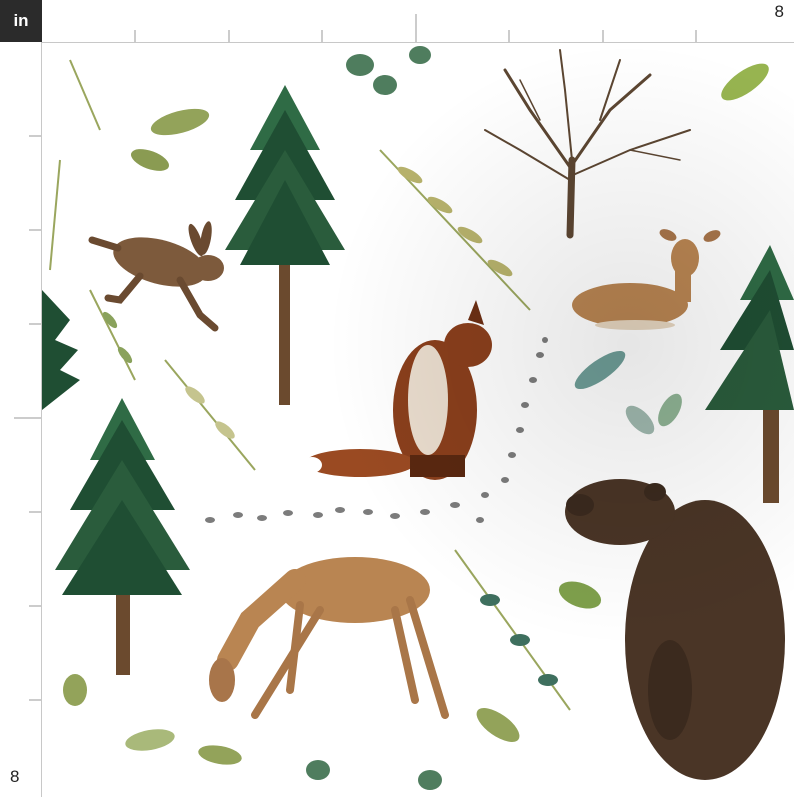 The height and width of the screenshot is (802, 794). I want to click on unit-corner: in, so click(21, 21).